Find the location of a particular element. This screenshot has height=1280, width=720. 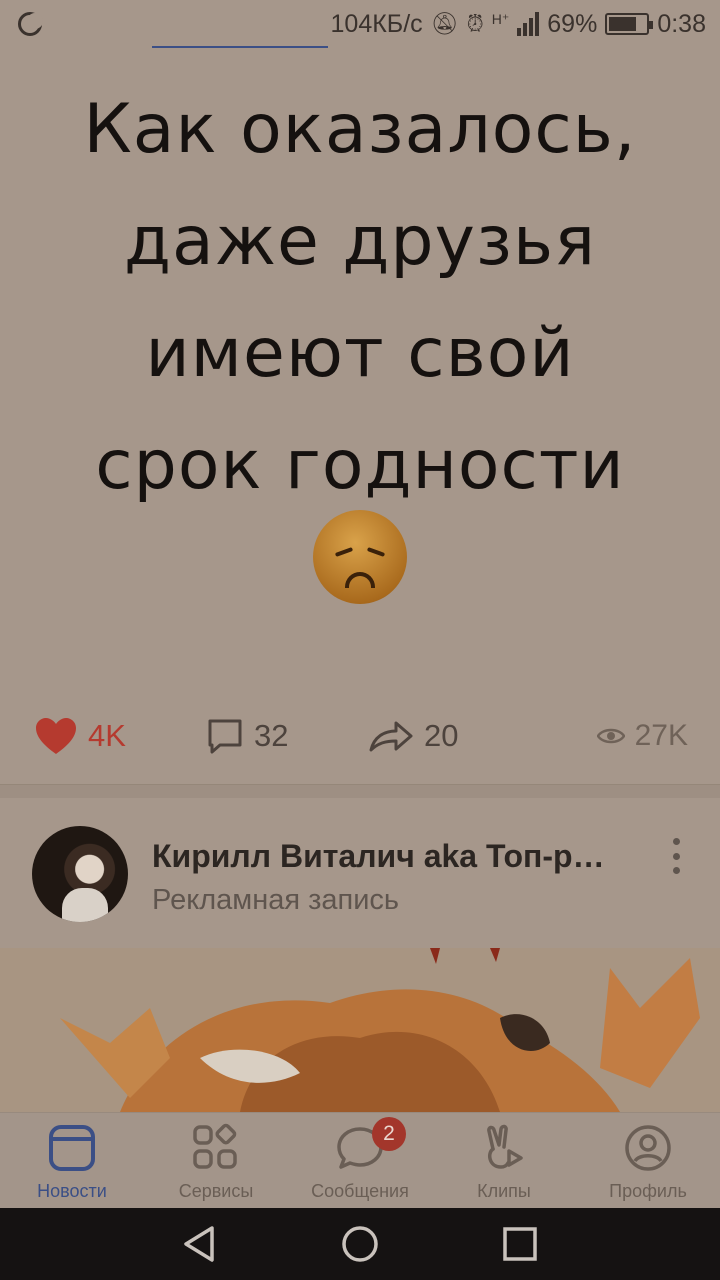

tab-news: Новости is located at coordinates (72, 1161).